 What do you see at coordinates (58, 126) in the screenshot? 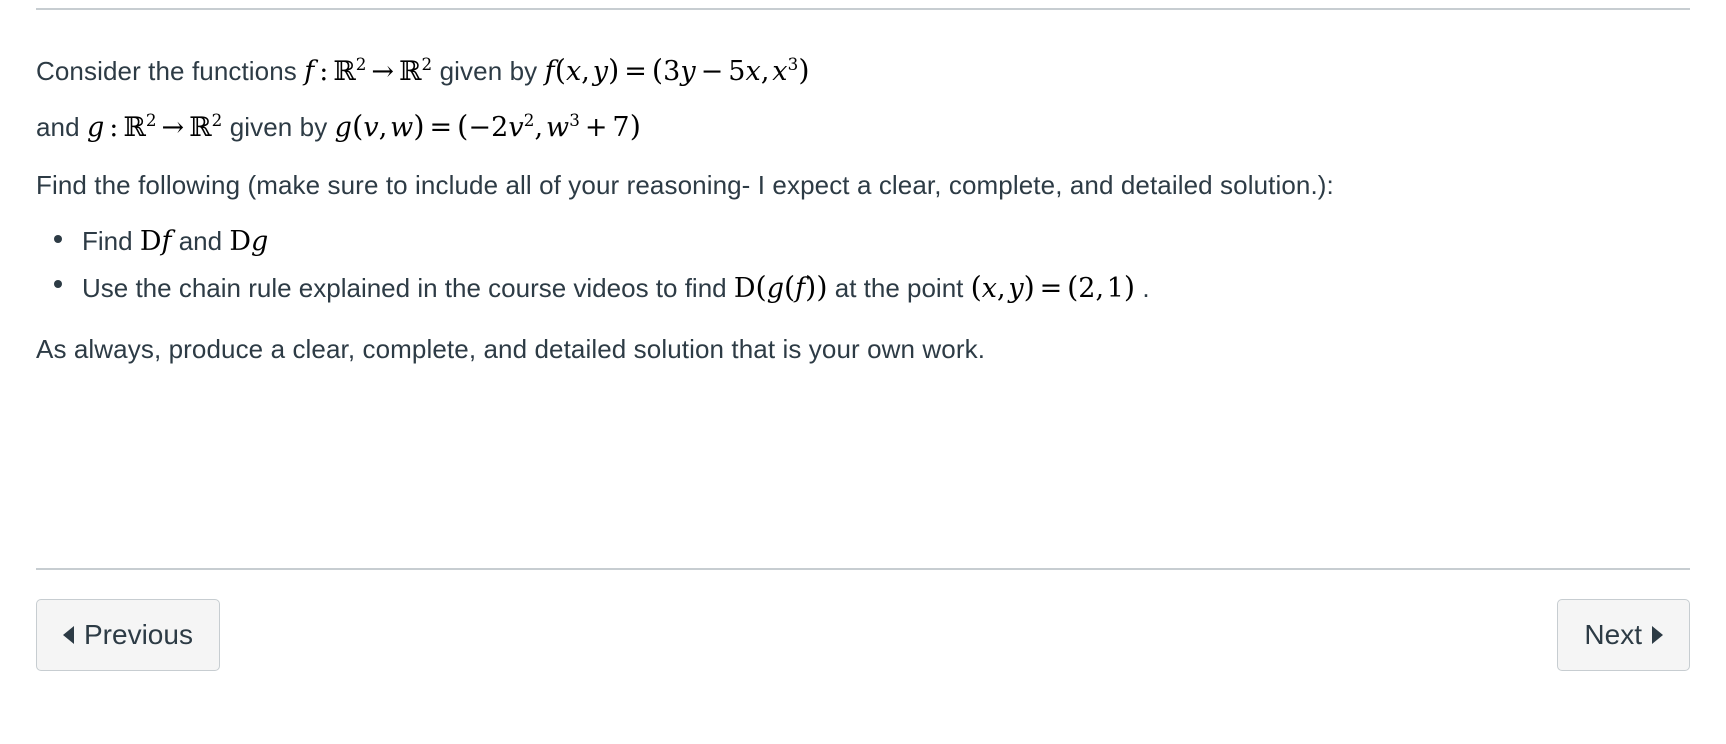
I see `statement-line-2-prefix: and` at bounding box center [58, 126].